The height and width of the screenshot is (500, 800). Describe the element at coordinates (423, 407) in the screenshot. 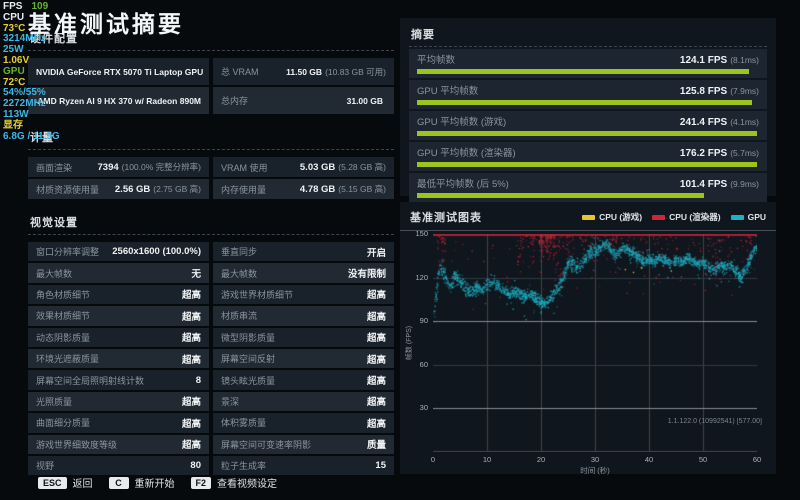

I see `y-tick-label: 30` at that location.